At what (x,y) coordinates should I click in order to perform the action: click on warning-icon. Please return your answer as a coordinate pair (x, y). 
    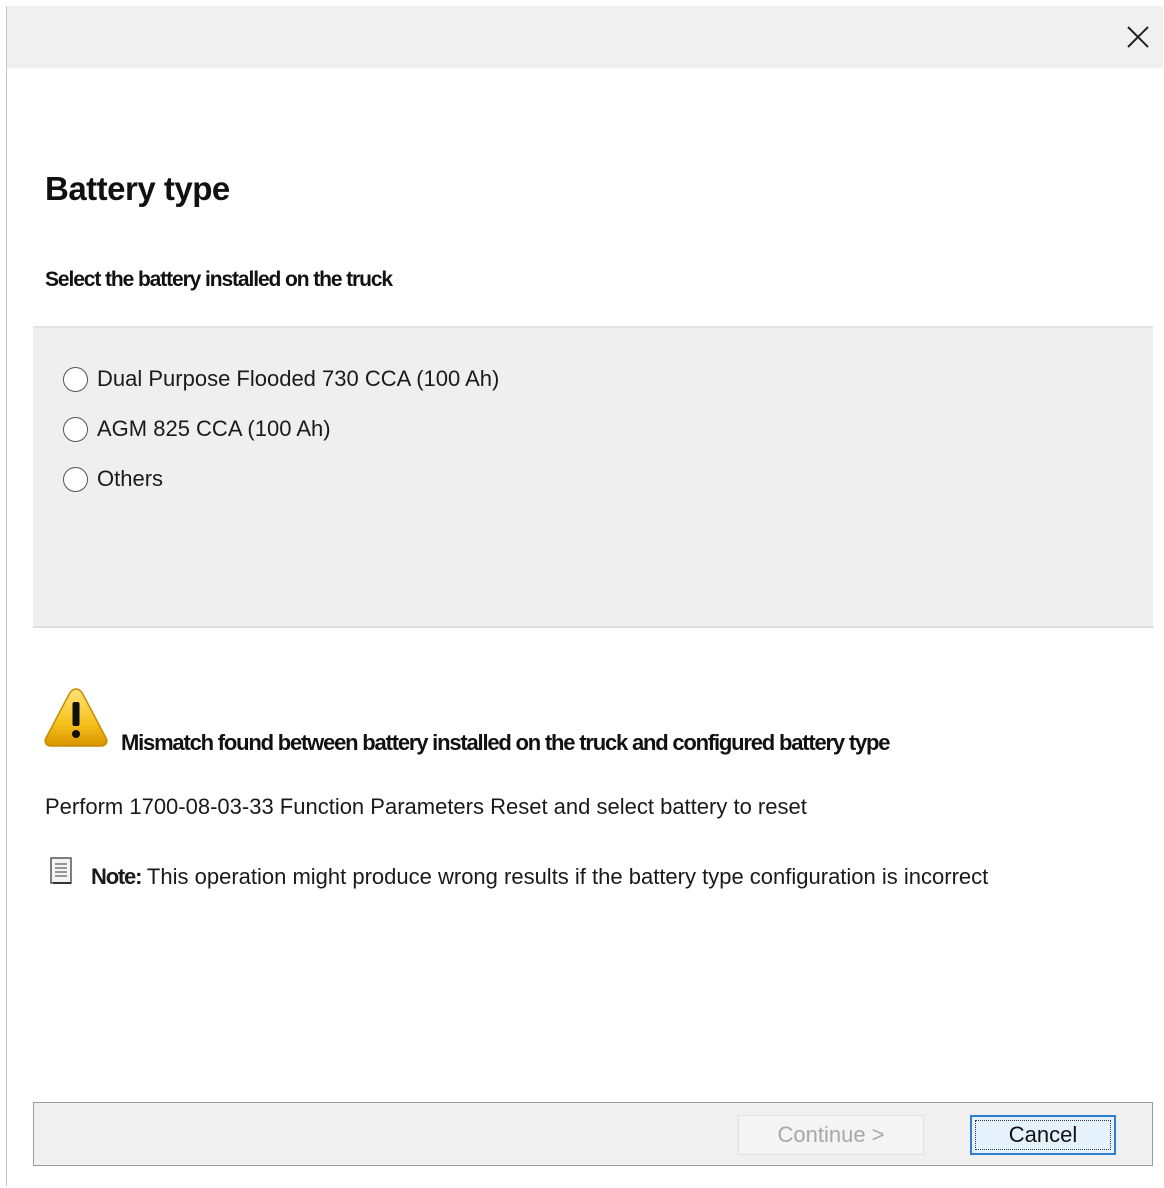
    Looking at the image, I should click on (76, 717).